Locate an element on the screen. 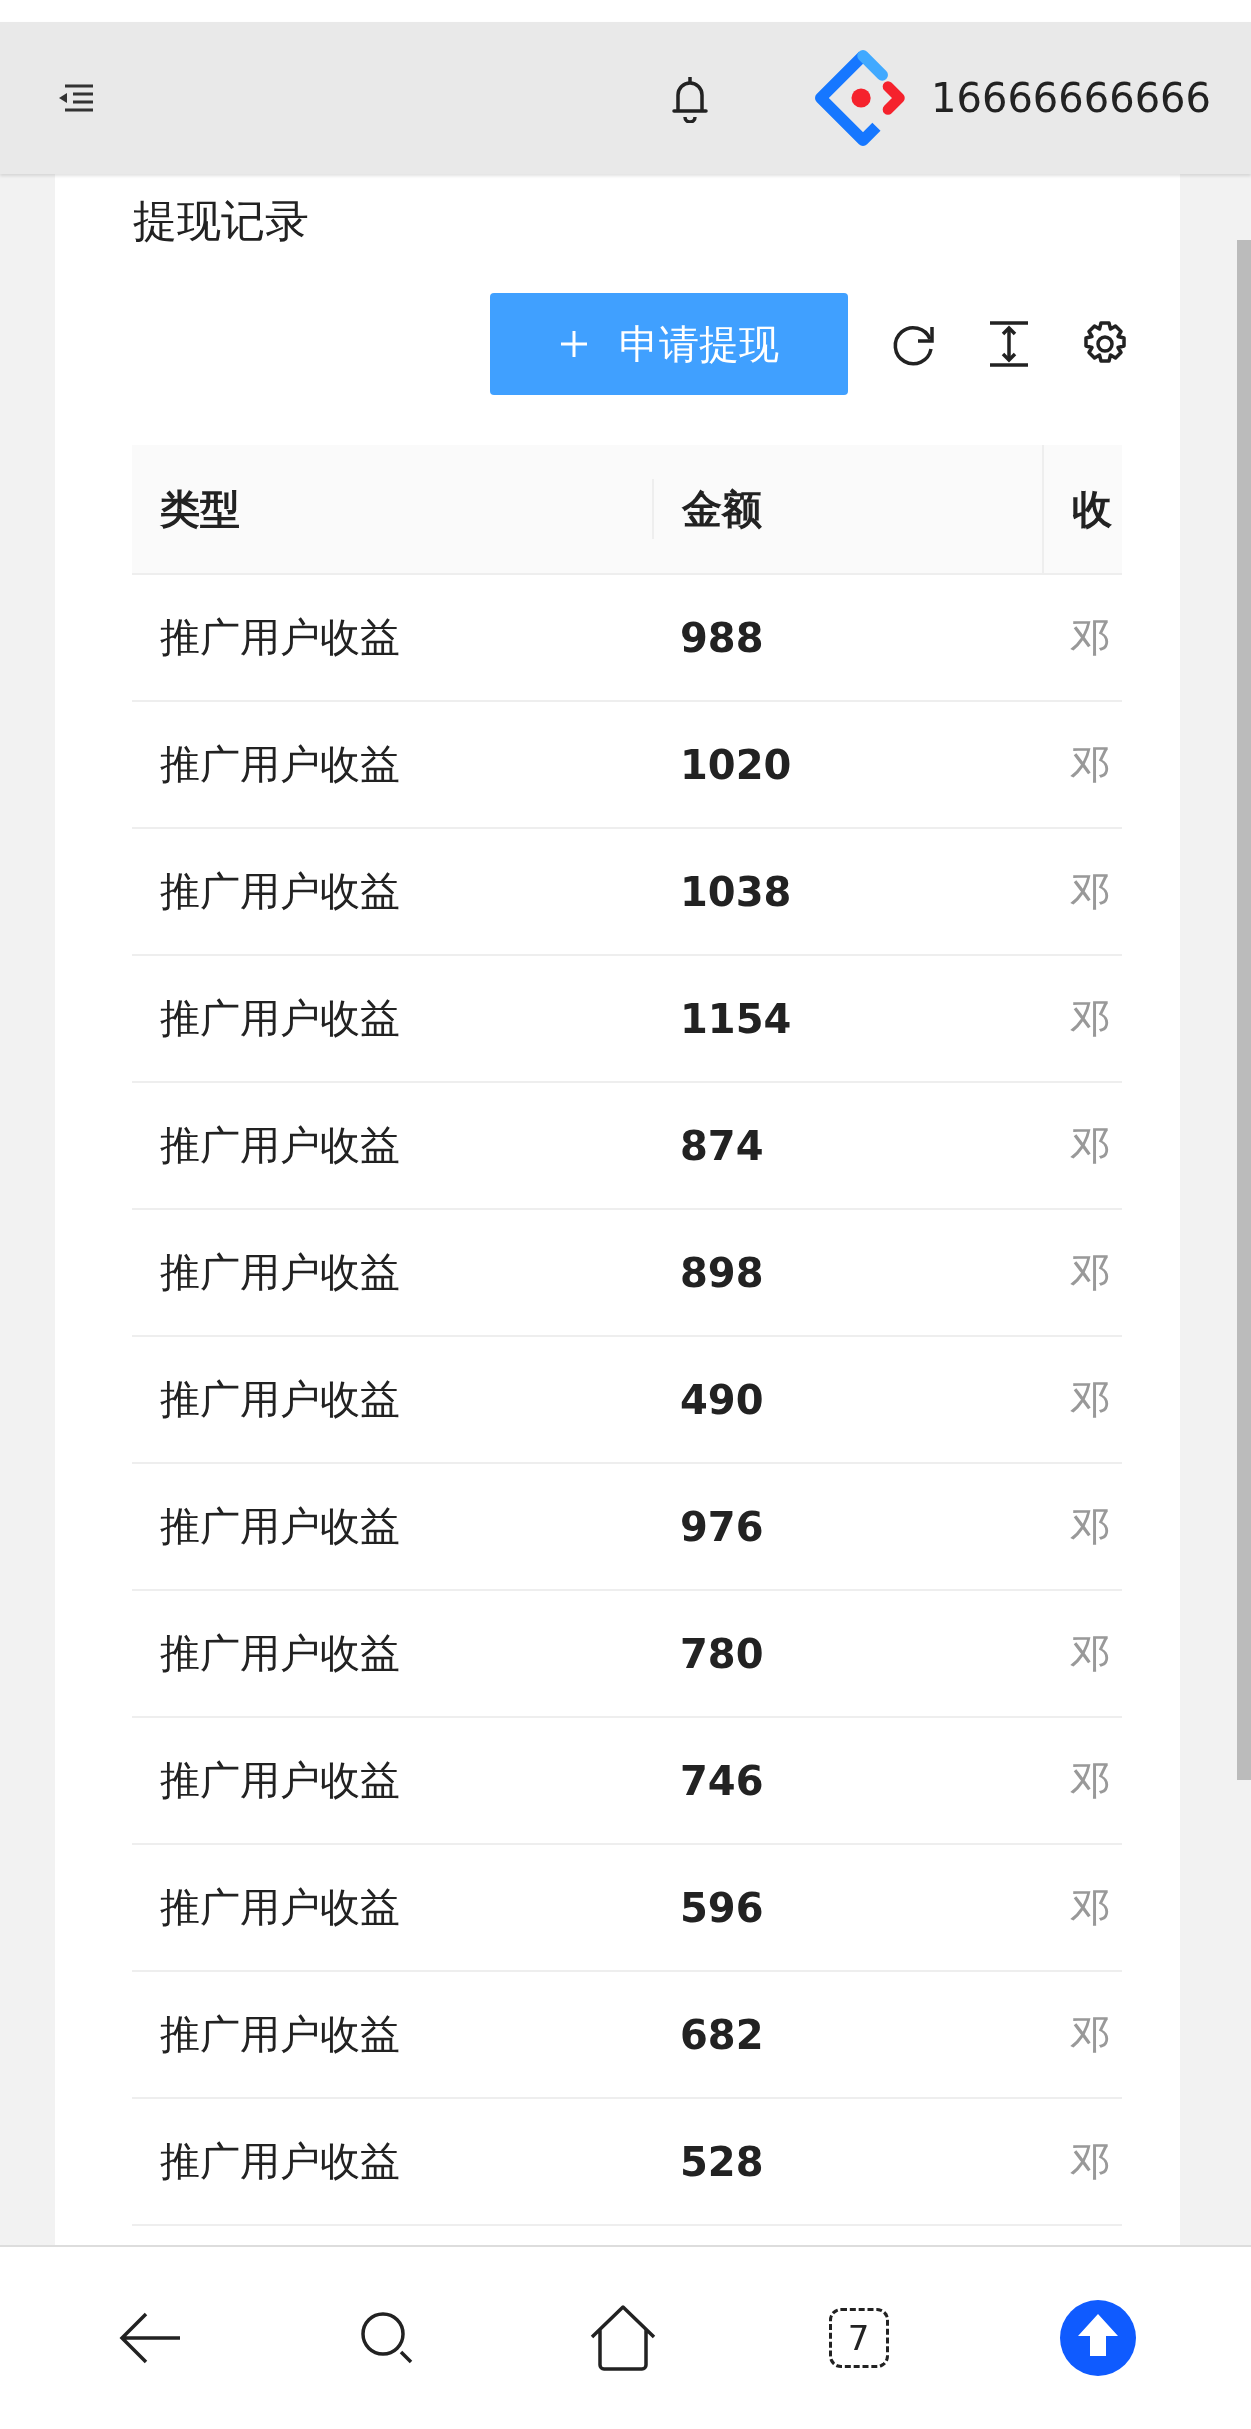  column-header: 金额 is located at coordinates (722, 509).